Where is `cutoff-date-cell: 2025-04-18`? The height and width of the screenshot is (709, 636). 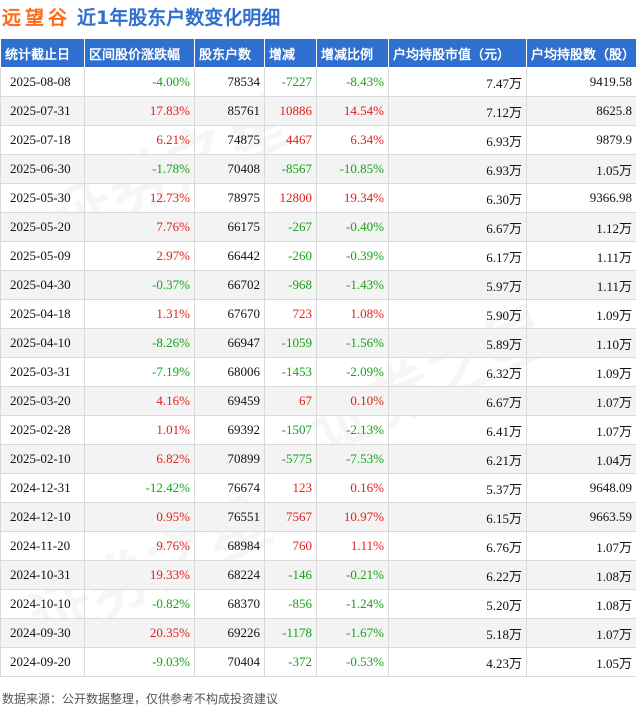
cutoff-date-cell: 2025-04-18 is located at coordinates (42, 314).